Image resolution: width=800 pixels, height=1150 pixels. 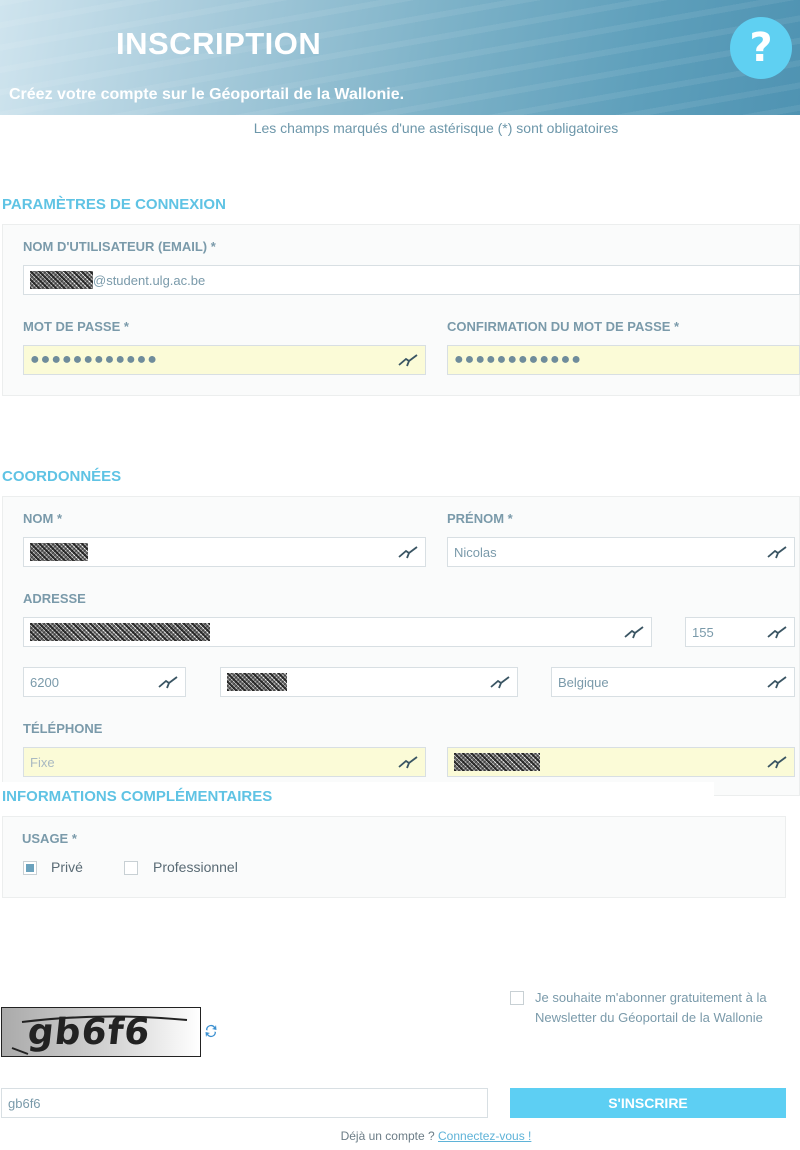 What do you see at coordinates (648, 1103) in the screenshot?
I see `submit-button: S'INSCRIRE` at bounding box center [648, 1103].